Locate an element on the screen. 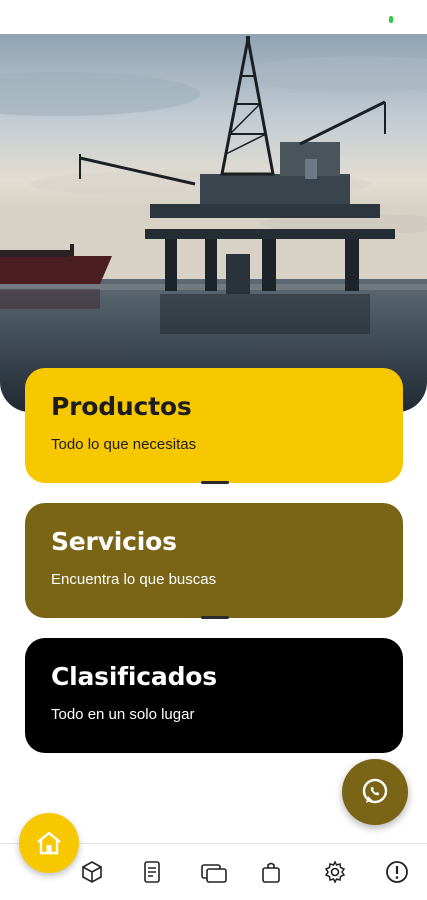 The image size is (427, 900). productos-title: Productos is located at coordinates (121, 406).